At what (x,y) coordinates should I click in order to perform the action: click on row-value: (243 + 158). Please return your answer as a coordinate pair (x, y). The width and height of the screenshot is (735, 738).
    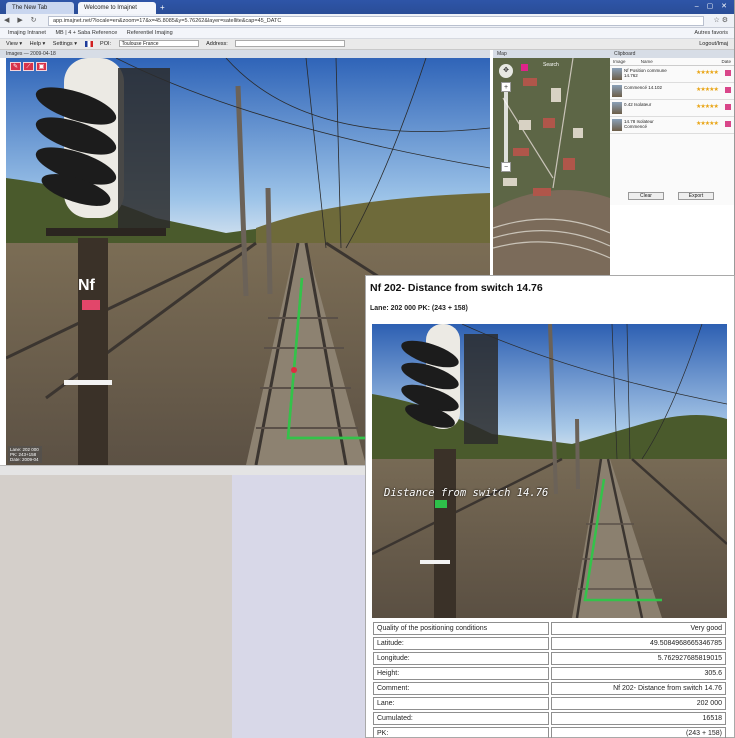
    Looking at the image, I should click on (638, 732).